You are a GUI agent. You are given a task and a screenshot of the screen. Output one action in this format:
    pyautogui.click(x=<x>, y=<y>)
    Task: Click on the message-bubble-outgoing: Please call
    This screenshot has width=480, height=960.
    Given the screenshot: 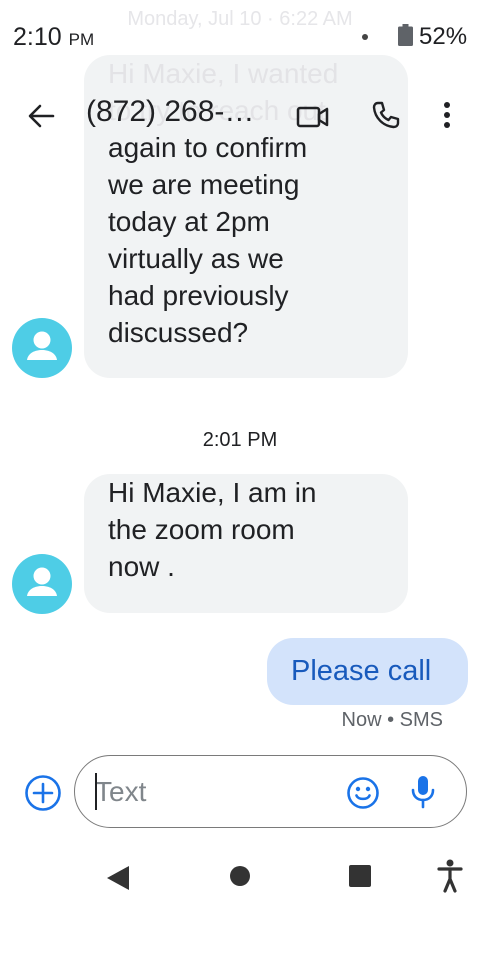 What is the action you would take?
    pyautogui.click(x=367, y=671)
    